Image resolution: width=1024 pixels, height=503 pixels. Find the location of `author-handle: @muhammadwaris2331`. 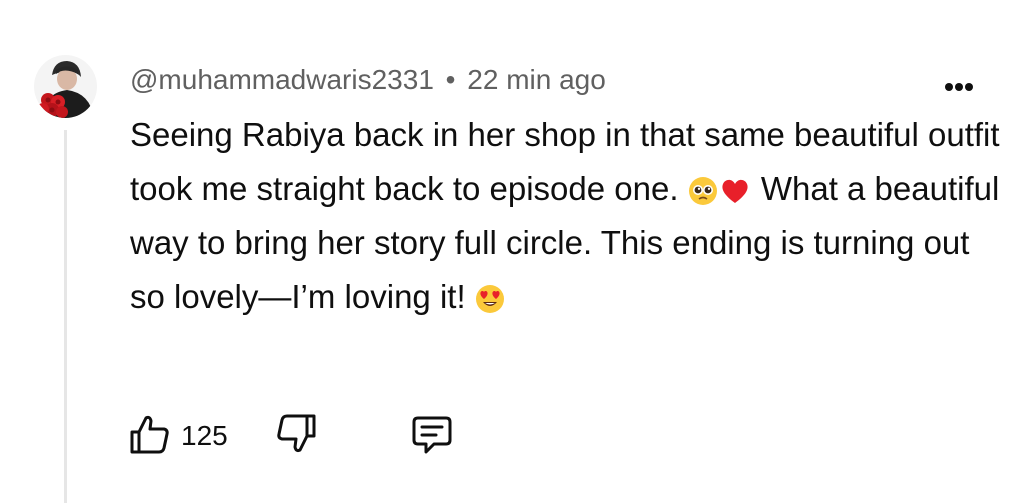

author-handle: @muhammadwaris2331 is located at coordinates (282, 79).